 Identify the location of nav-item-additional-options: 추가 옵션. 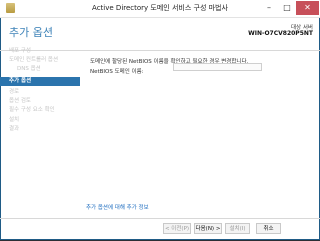
(40, 81).